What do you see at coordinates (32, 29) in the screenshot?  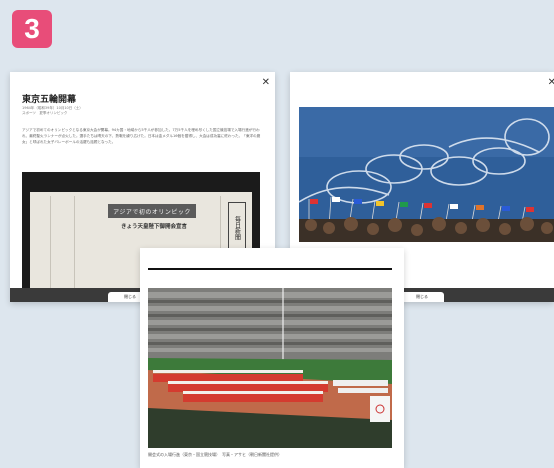 I see `step-number-badge: 3` at bounding box center [32, 29].